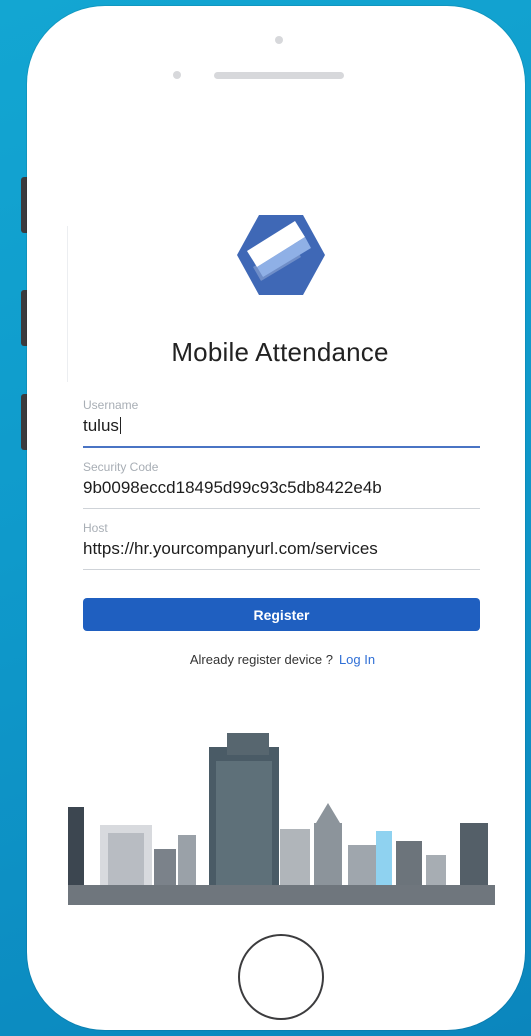 This screenshot has height=1036, width=531. What do you see at coordinates (120, 425) in the screenshot?
I see `text-caret` at bounding box center [120, 425].